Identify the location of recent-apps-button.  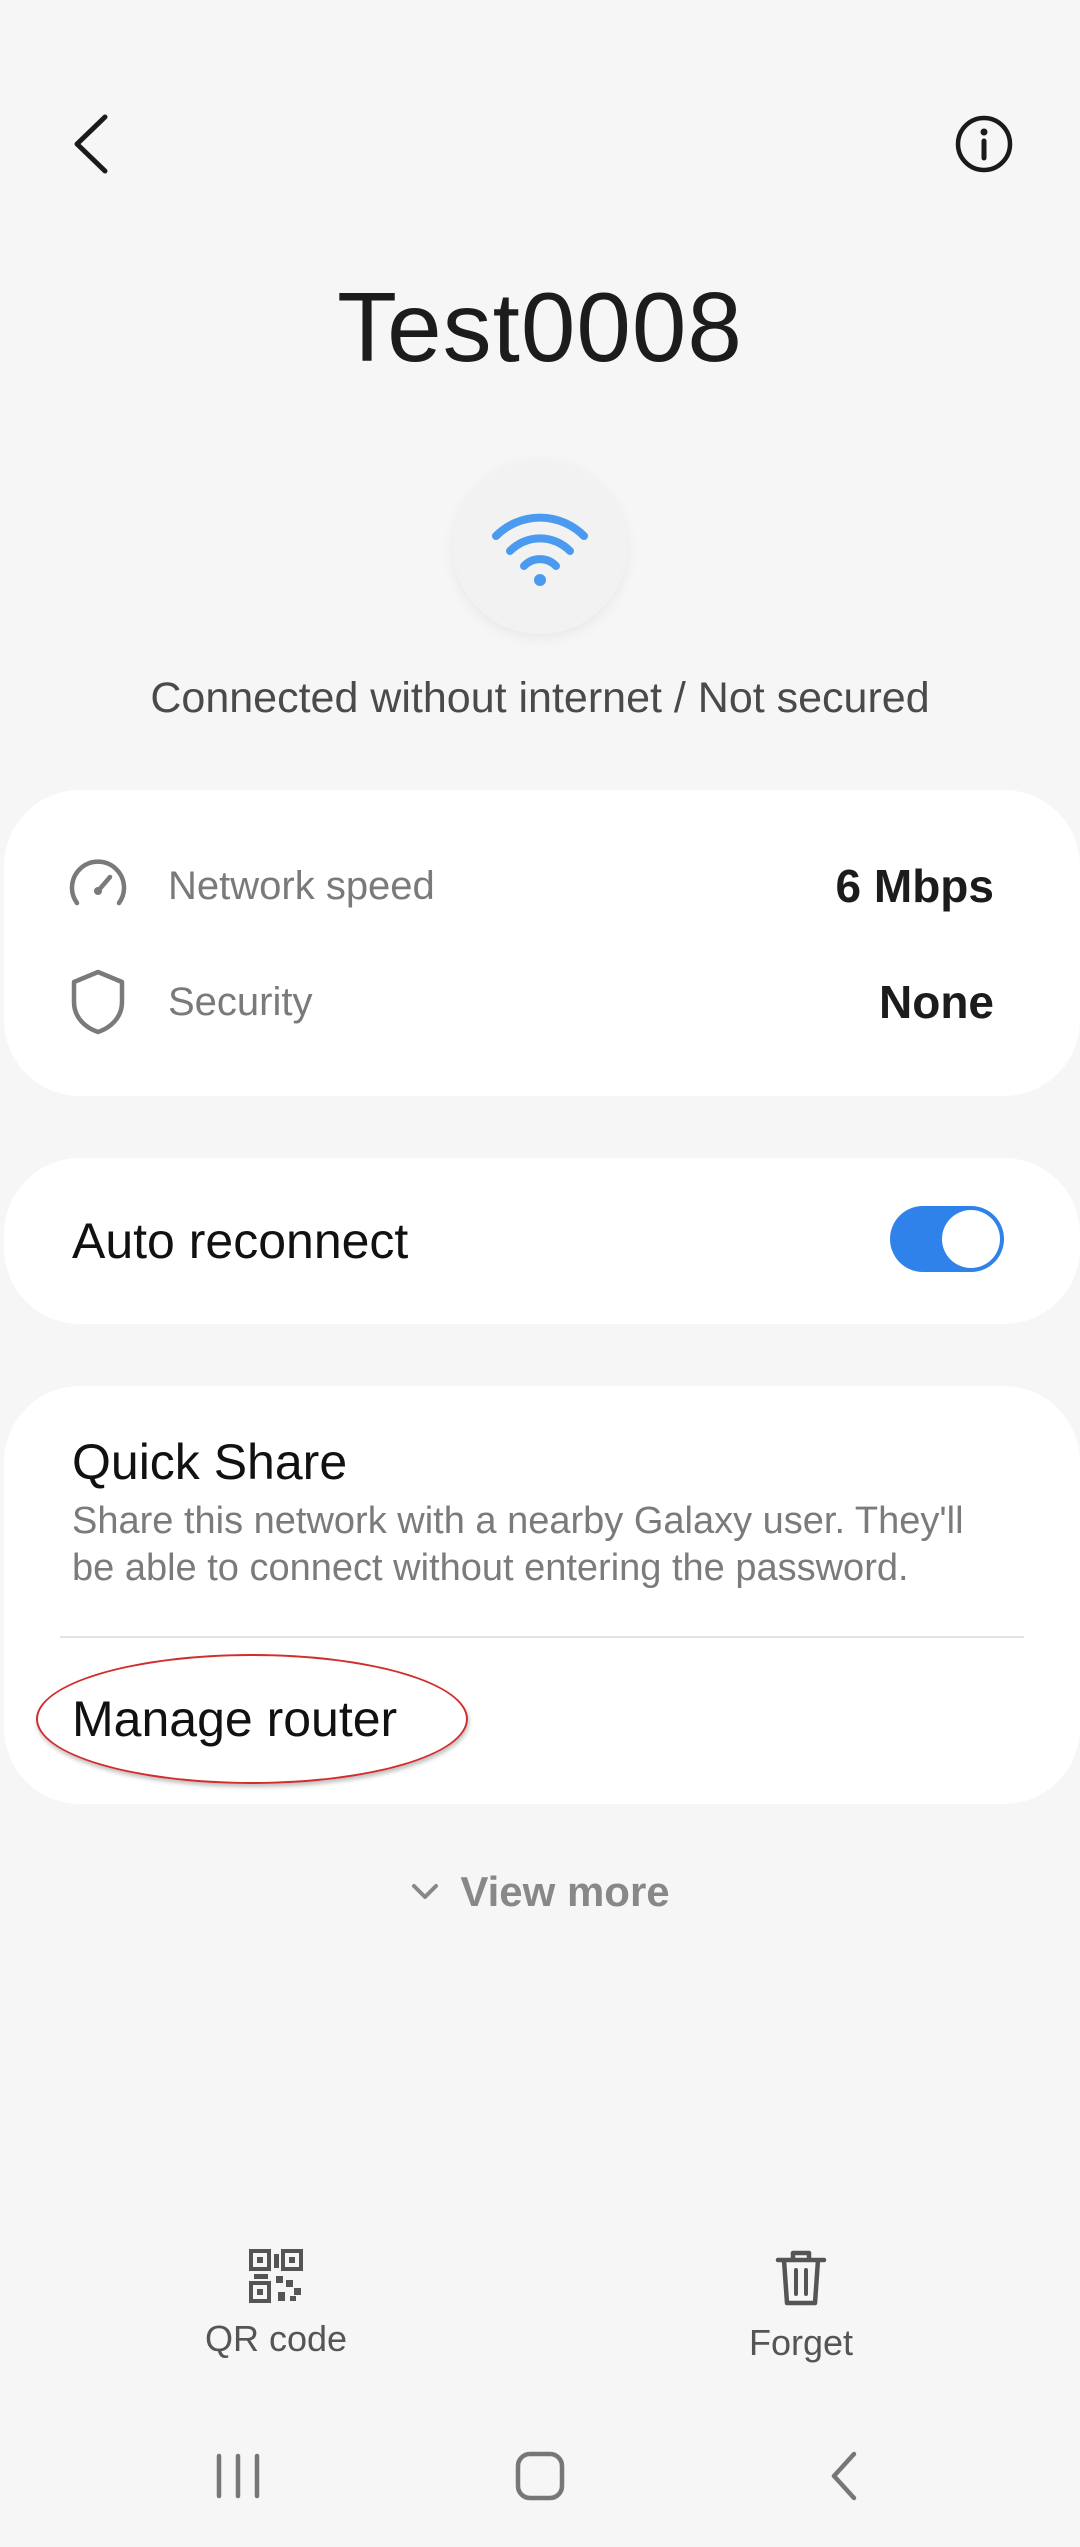
(238, 2476).